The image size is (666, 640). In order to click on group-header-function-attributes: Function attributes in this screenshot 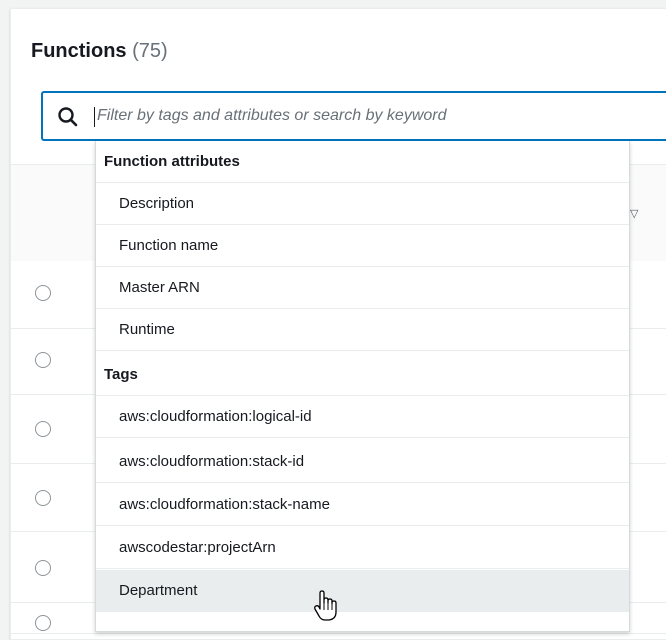, I will do `click(362, 162)`.